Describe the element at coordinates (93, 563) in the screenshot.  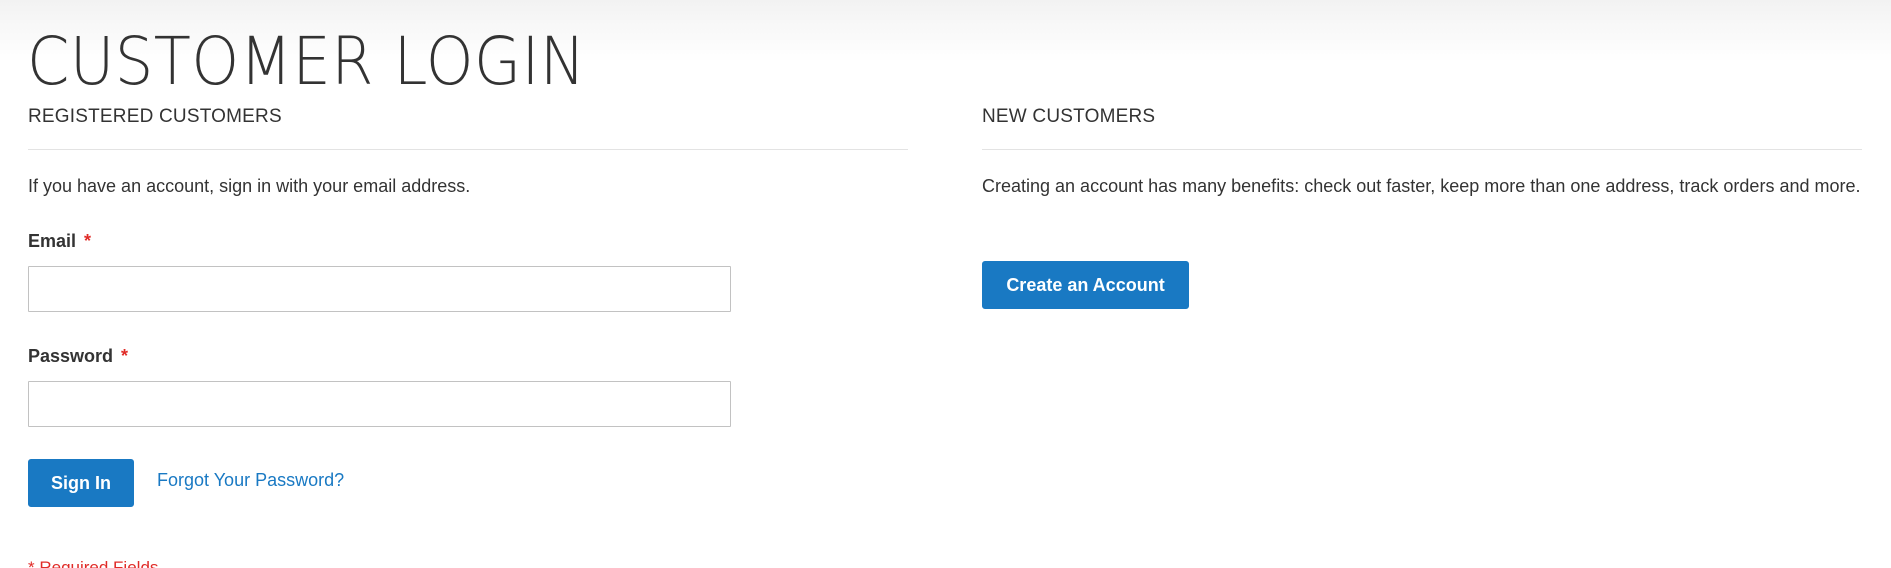
I see `required-fields-note: * Required Fields` at that location.